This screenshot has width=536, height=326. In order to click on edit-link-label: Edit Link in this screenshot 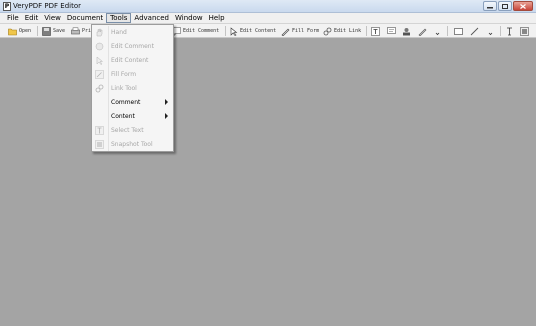, I will do `click(348, 31)`.